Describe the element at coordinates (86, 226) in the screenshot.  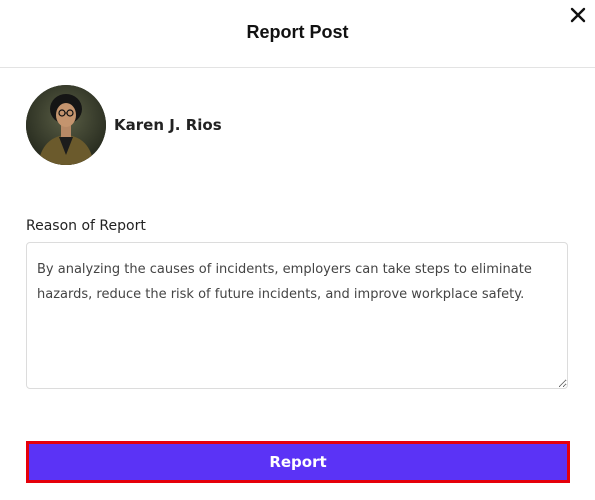
I see `reason-label: Reason of Report` at that location.